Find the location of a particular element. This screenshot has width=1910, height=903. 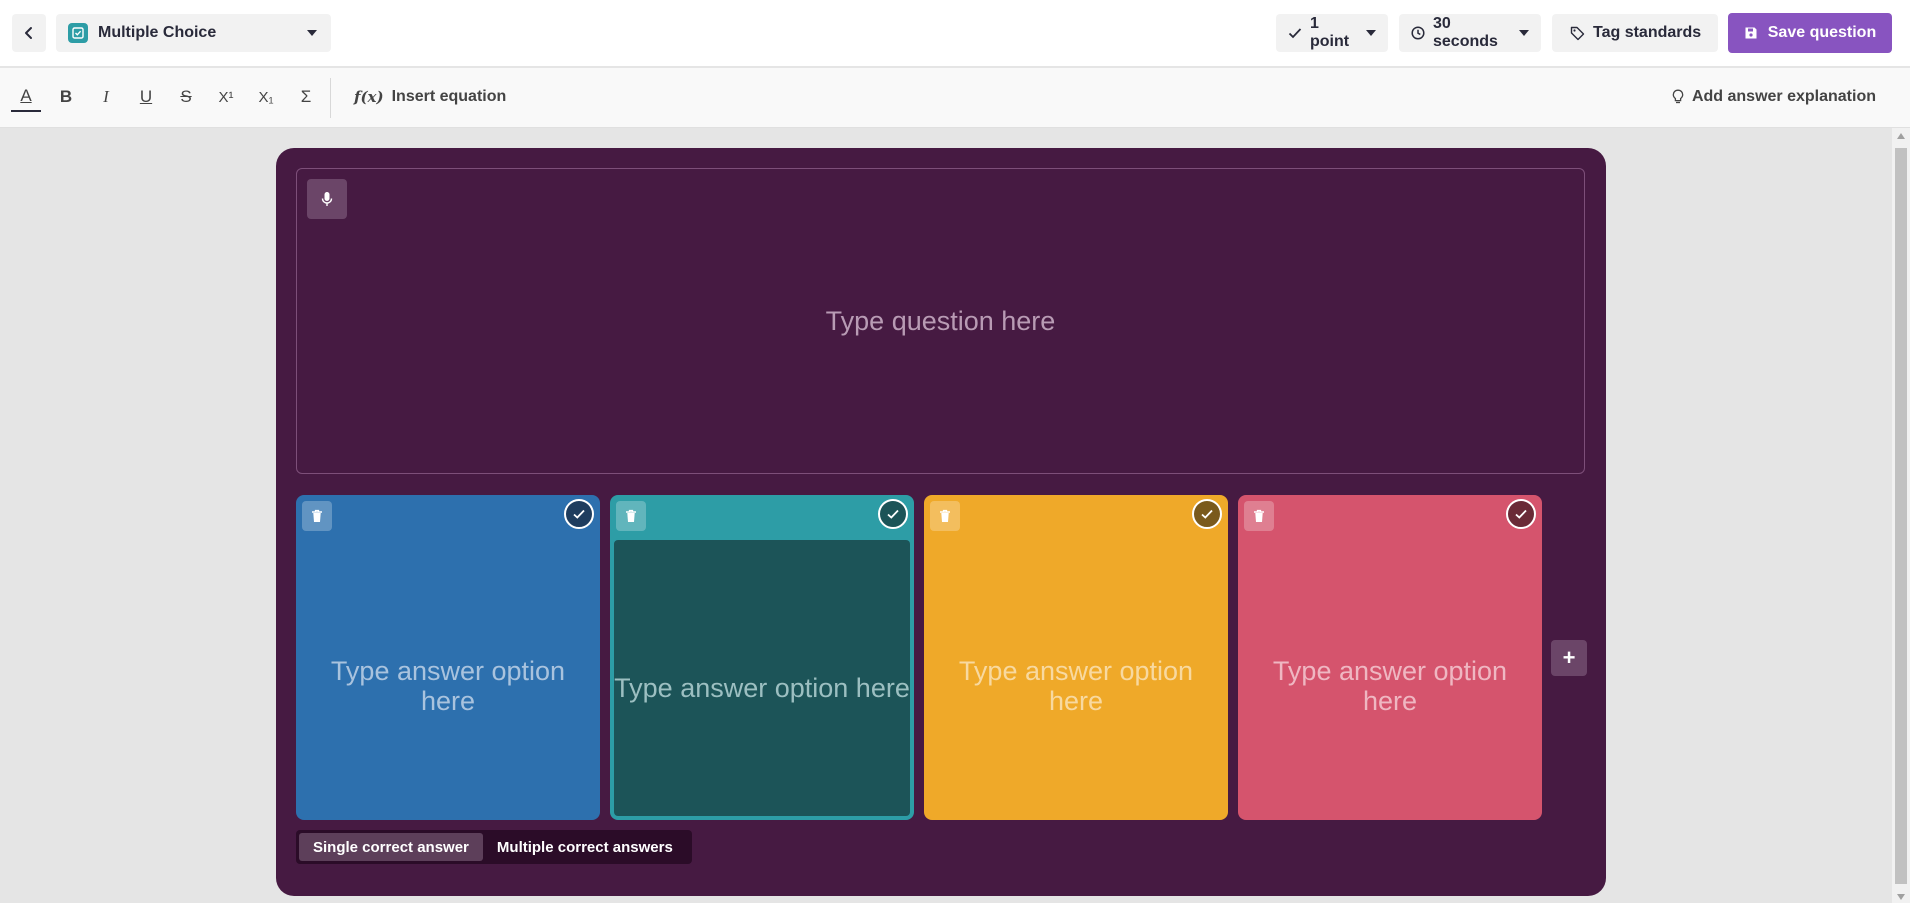

scroll-down-arrow-icon is located at coordinates (1901, 897).